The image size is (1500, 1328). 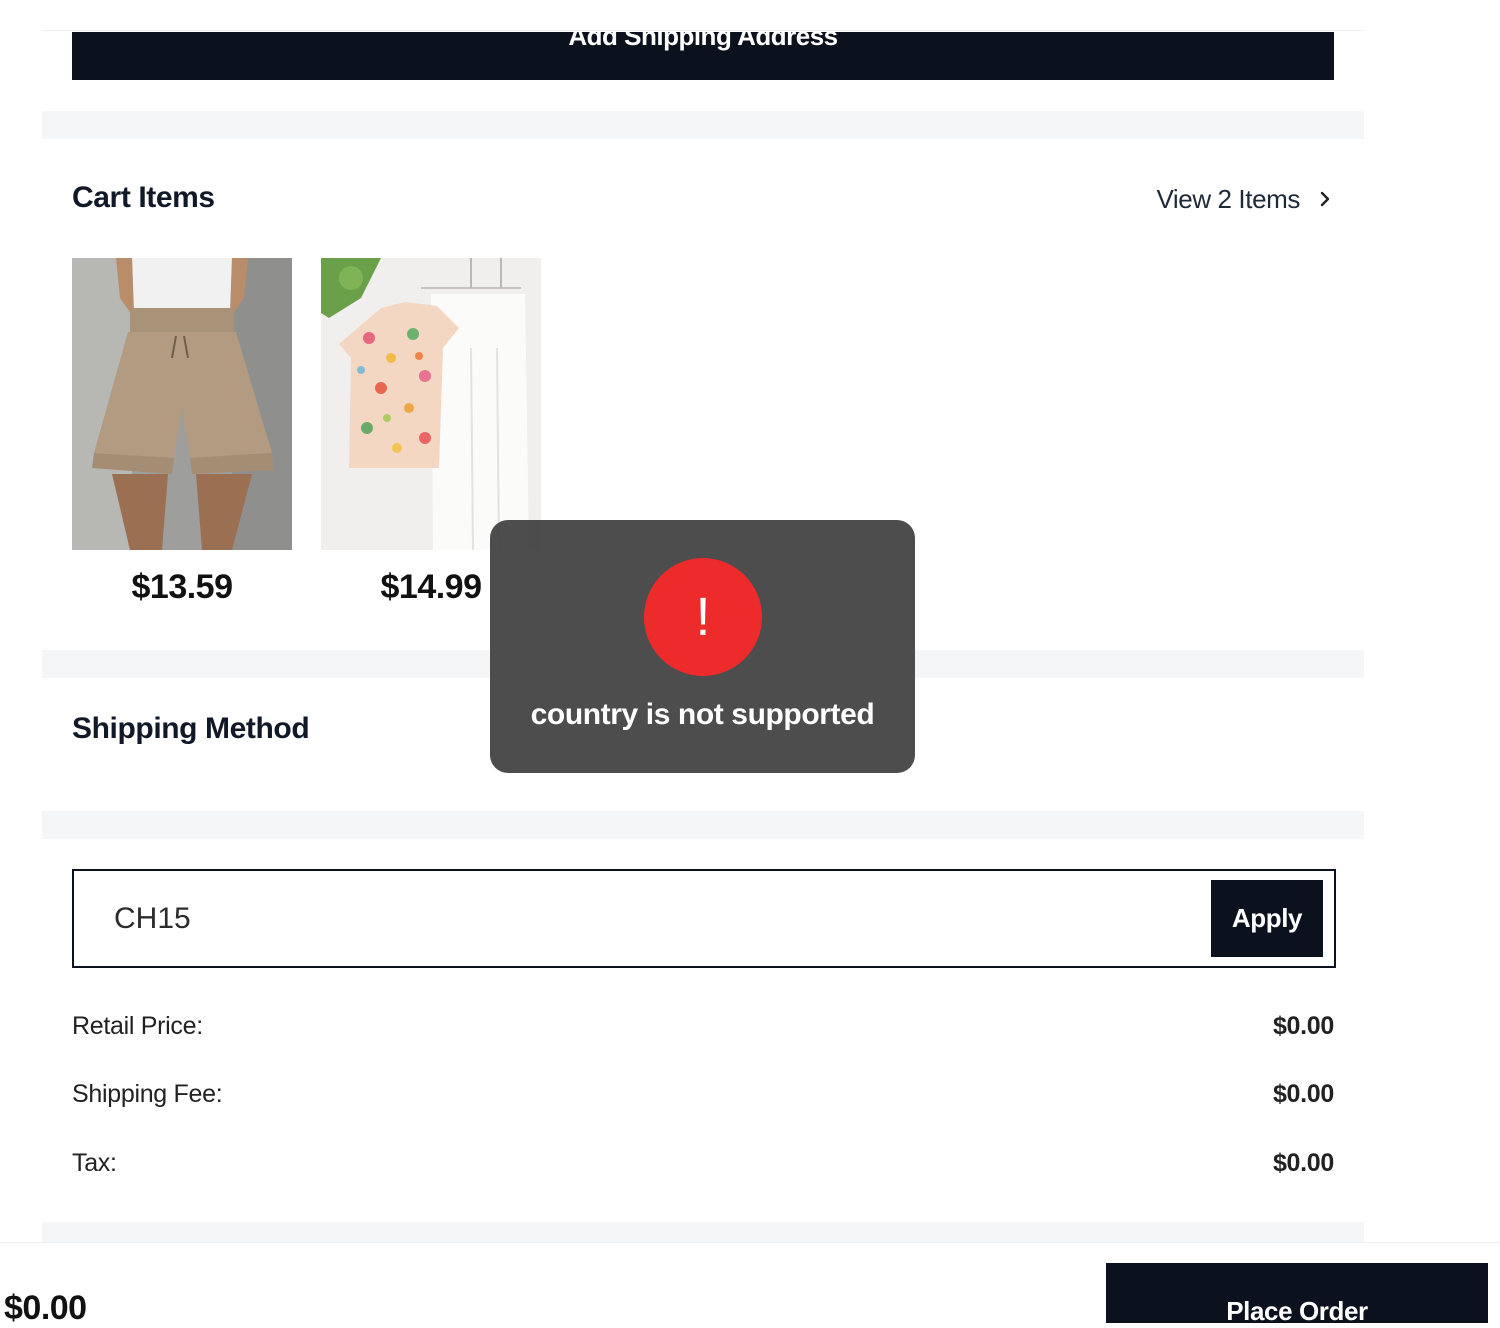 What do you see at coordinates (143, 197) in the screenshot?
I see `cart-items-title: Cart Items` at bounding box center [143, 197].